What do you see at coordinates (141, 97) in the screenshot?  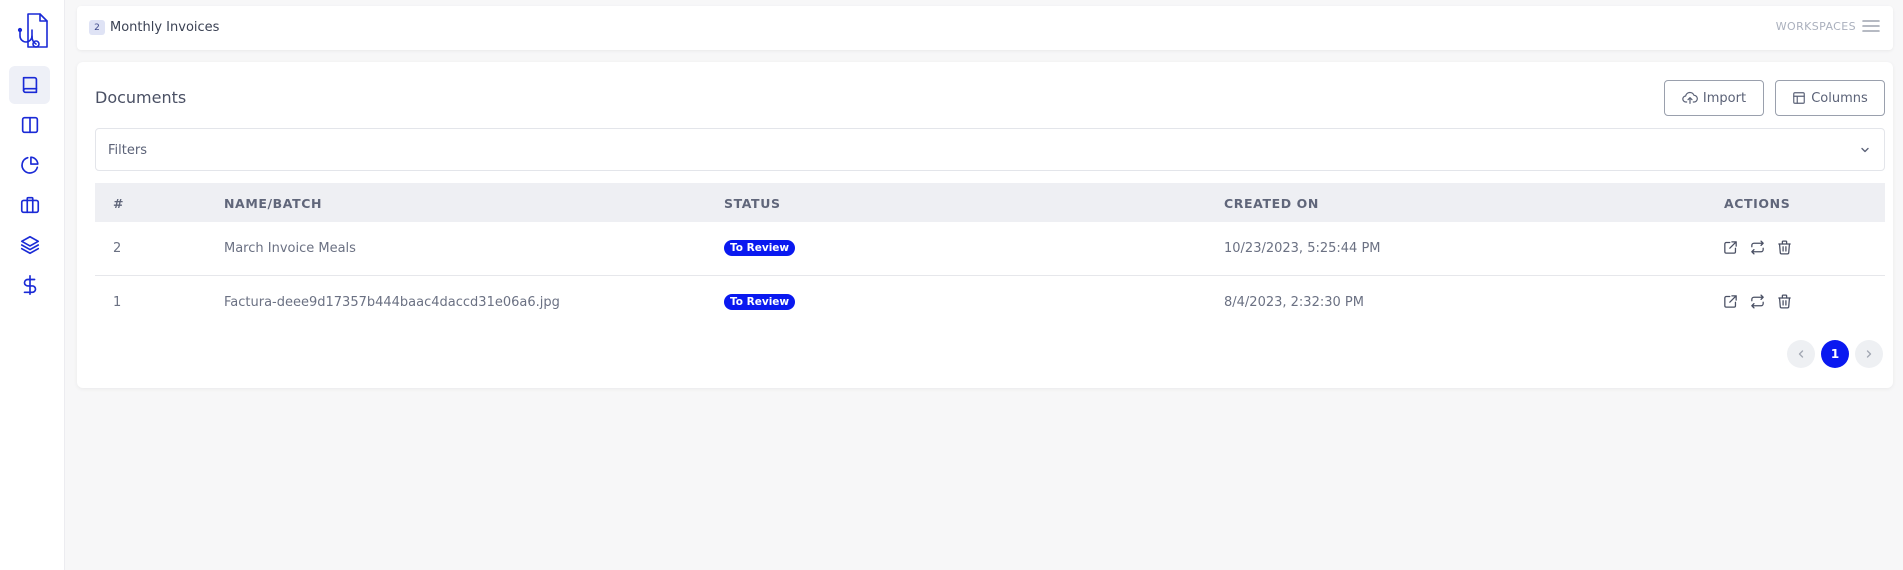 I see `page-title: Documents` at bounding box center [141, 97].